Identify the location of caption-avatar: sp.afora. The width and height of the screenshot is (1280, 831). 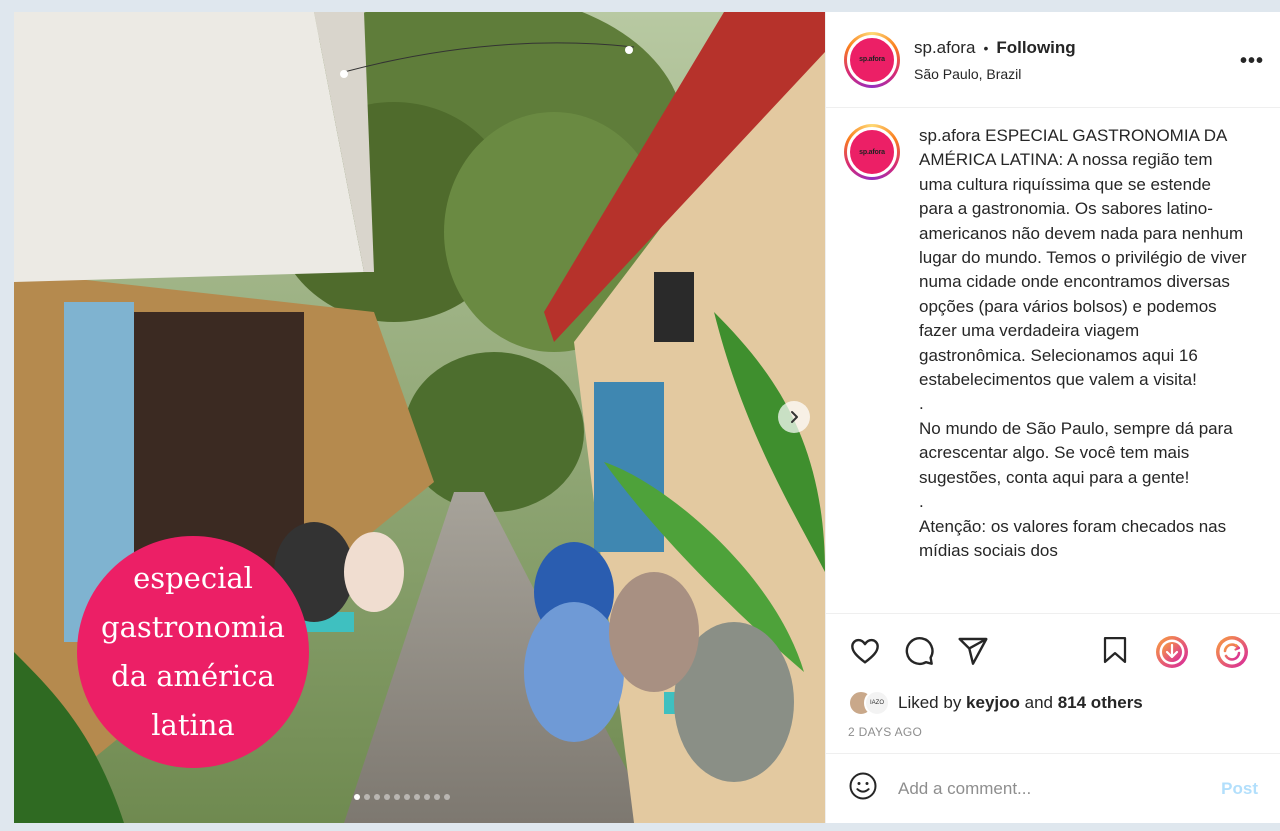
(872, 152).